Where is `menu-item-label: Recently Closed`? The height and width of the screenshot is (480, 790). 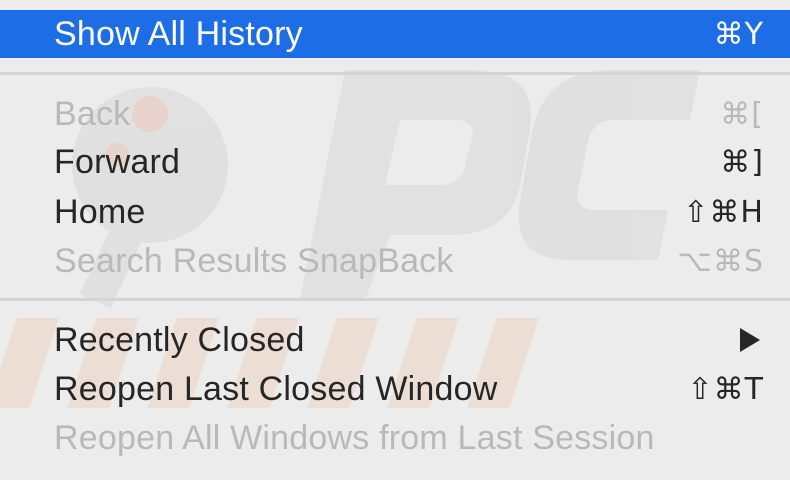 menu-item-label: Recently Closed is located at coordinates (179, 339).